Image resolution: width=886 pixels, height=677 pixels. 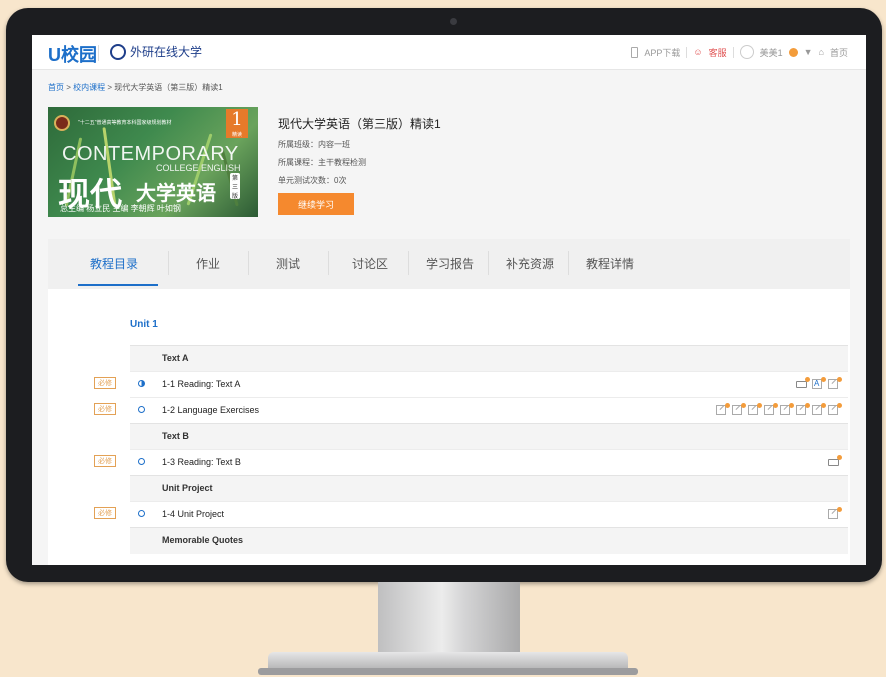 I want to click on breadcrumb-current: 现代大学英语（第三版）精读1, so click(x=168, y=87).